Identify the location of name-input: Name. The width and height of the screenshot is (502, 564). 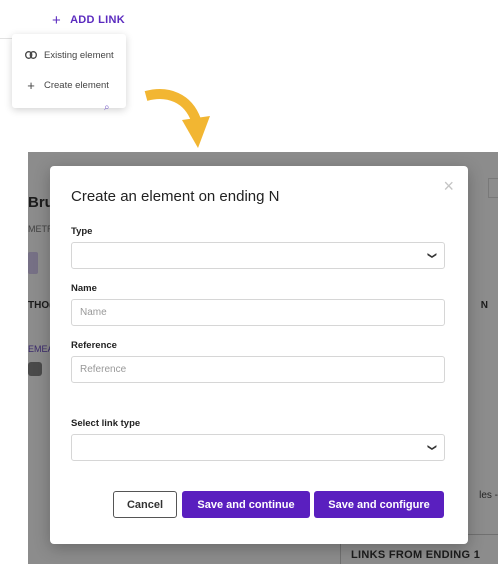
(258, 312).